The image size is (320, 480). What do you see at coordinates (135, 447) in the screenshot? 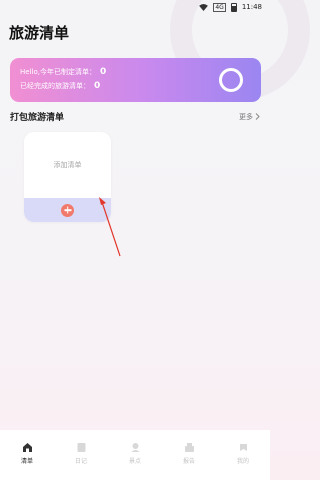
I see `location-icon` at bounding box center [135, 447].